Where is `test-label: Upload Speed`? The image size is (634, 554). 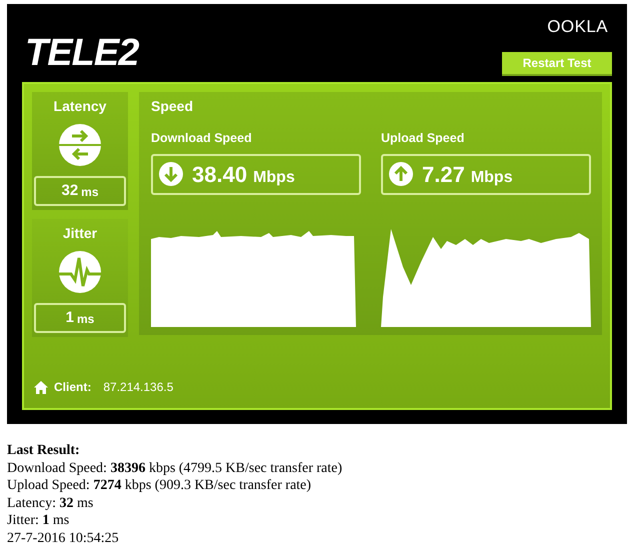 test-label: Upload Speed is located at coordinates (423, 138).